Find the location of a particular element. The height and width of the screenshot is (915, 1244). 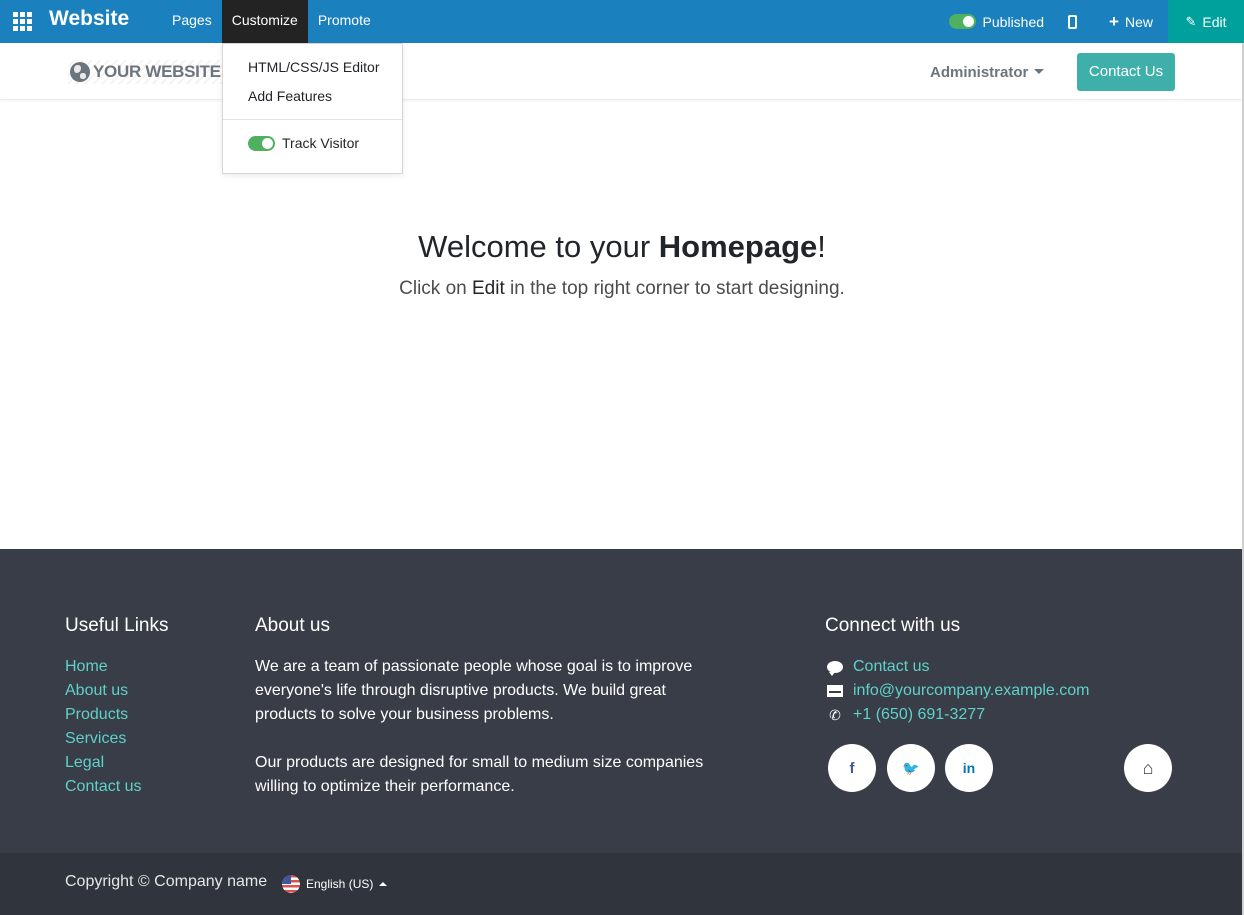

language-selector: English (US) is located at coordinates (335, 884).